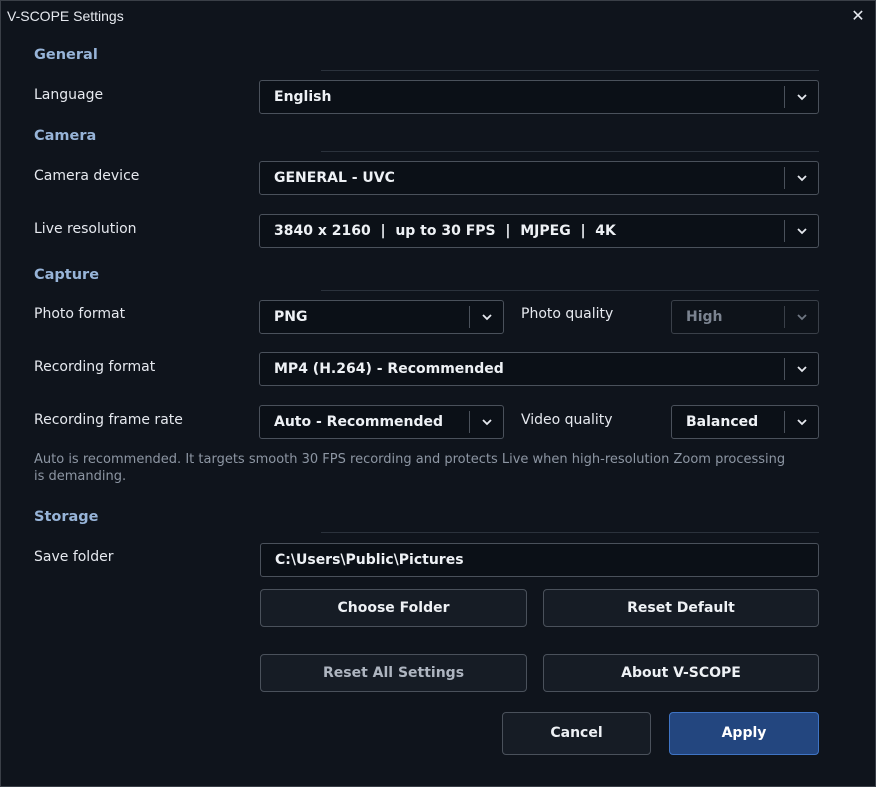 This screenshot has width=876, height=787. I want to click on save-folder-label: Save folder, so click(74, 557).